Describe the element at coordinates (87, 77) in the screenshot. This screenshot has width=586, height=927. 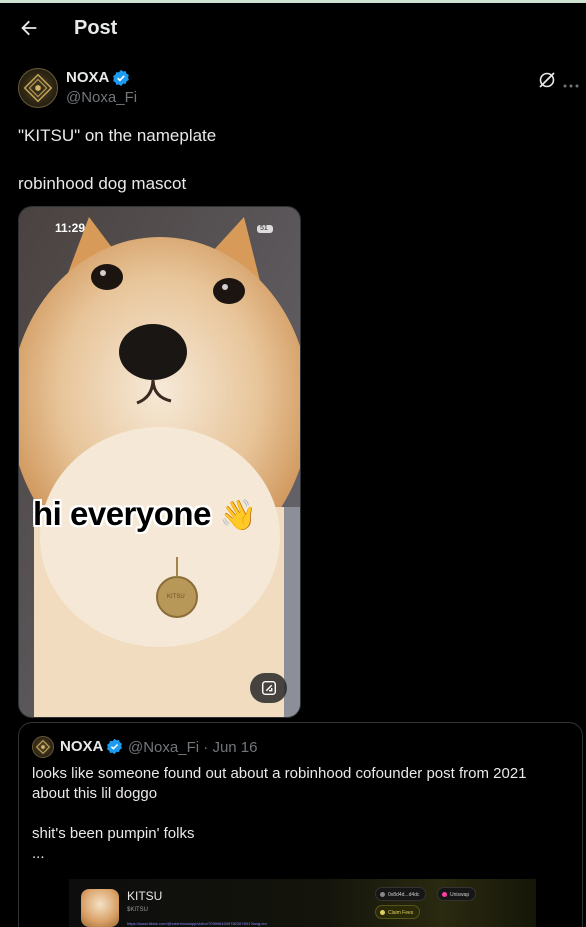
I see `author-name: NOXA` at that location.